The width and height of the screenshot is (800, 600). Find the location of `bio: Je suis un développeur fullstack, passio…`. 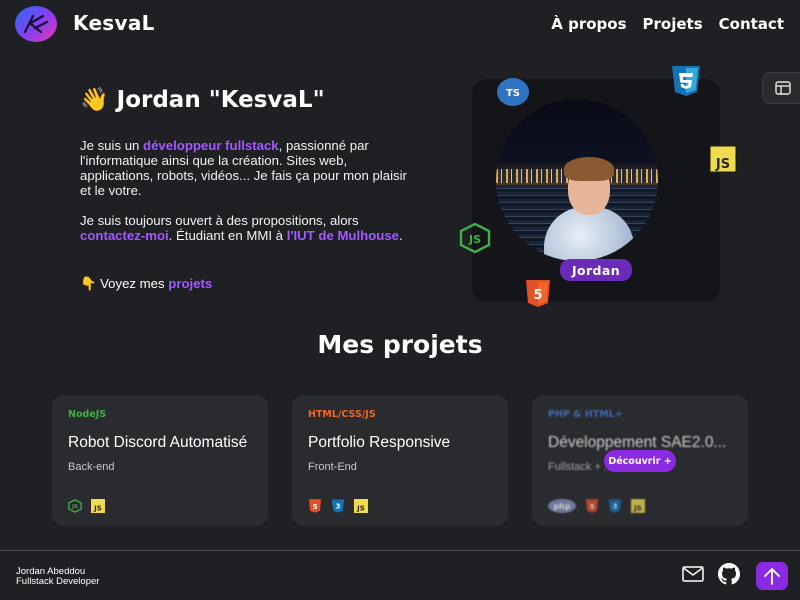

bio: Je suis un développeur fullstack, passio… is located at coordinates (245, 198).